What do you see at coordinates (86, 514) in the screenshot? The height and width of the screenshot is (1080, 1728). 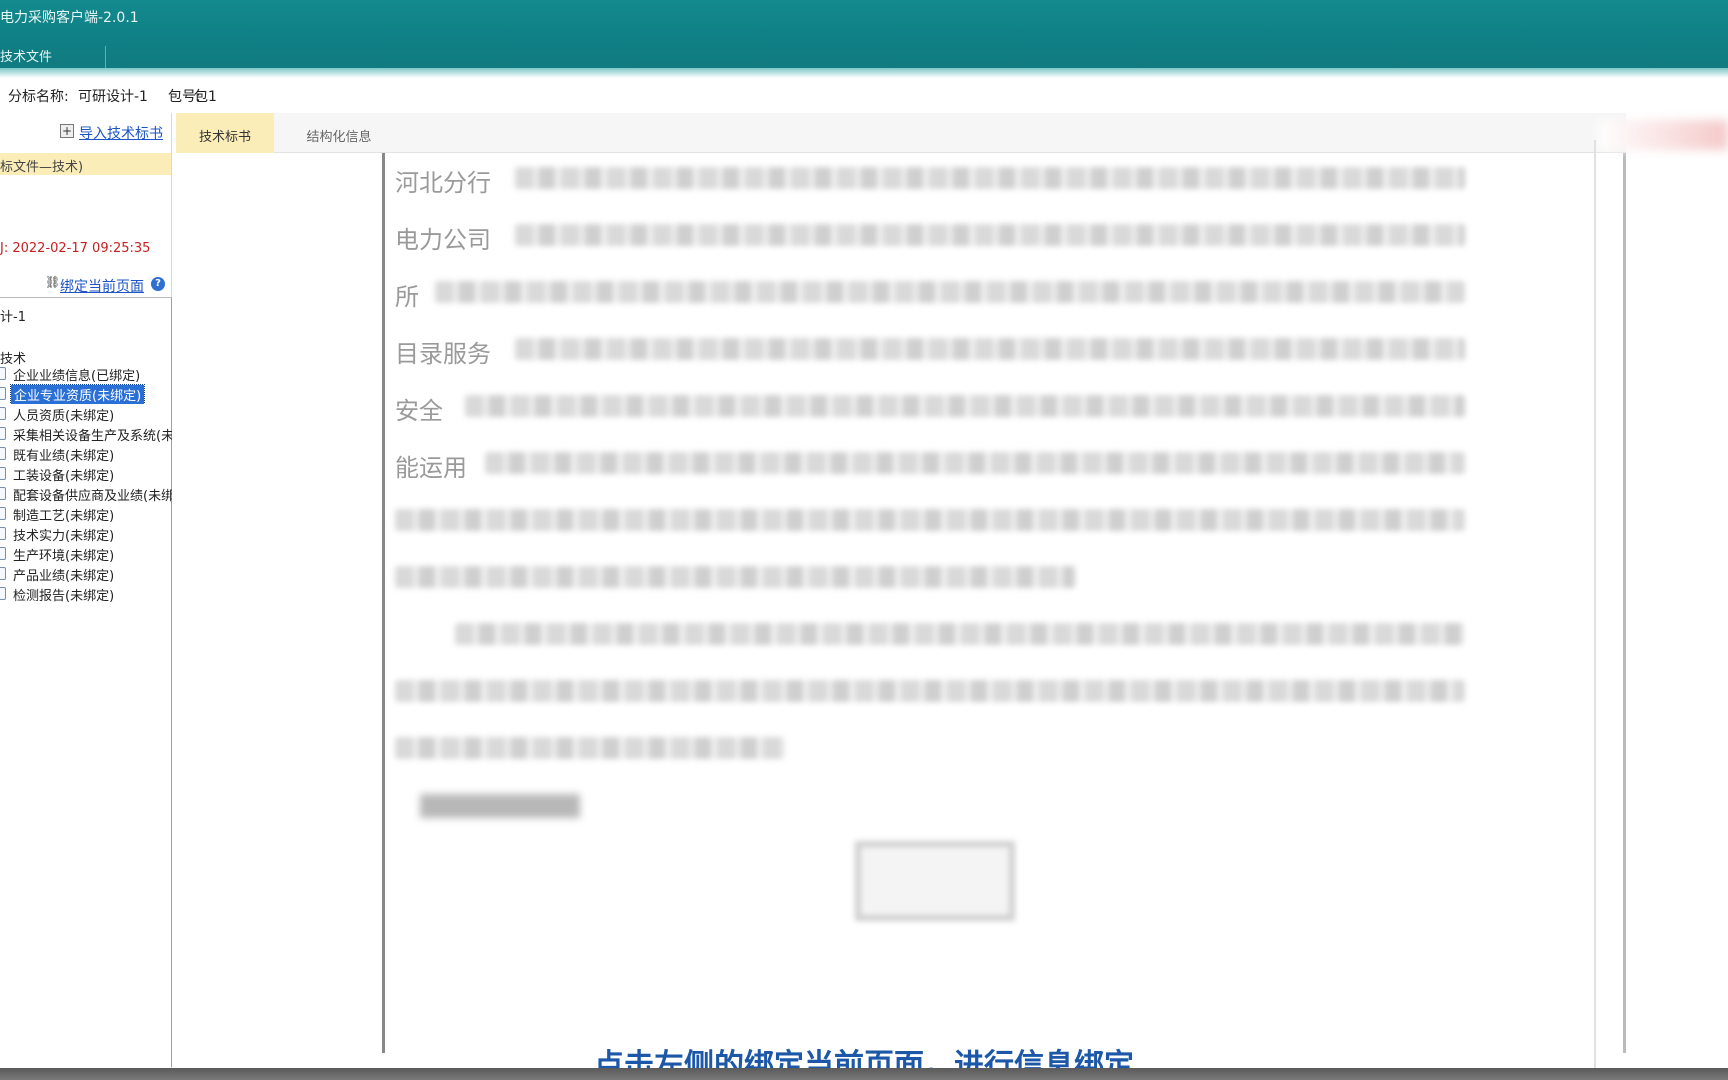 I see `tree-item: 制造工艺(未绑定)` at bounding box center [86, 514].